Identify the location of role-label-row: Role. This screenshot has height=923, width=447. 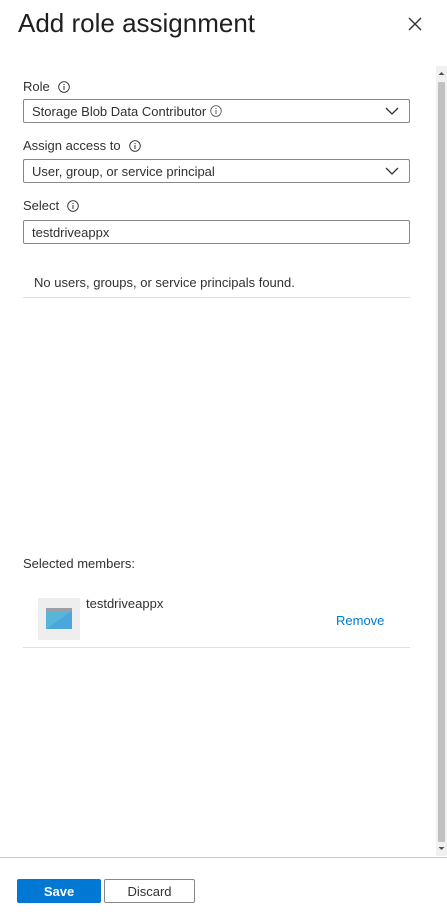
(46, 86).